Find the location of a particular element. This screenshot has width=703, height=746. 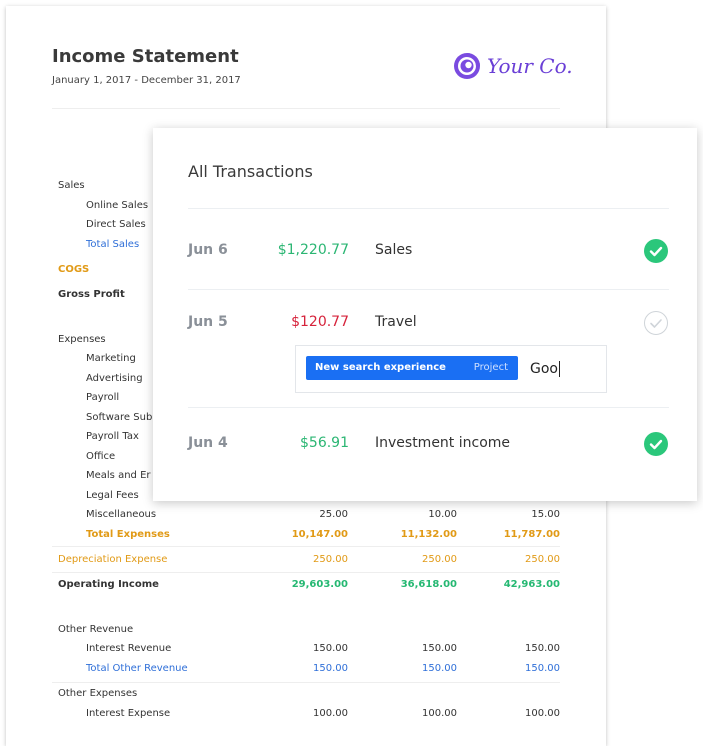

value-col1: 29,603.00 is located at coordinates (319, 584).